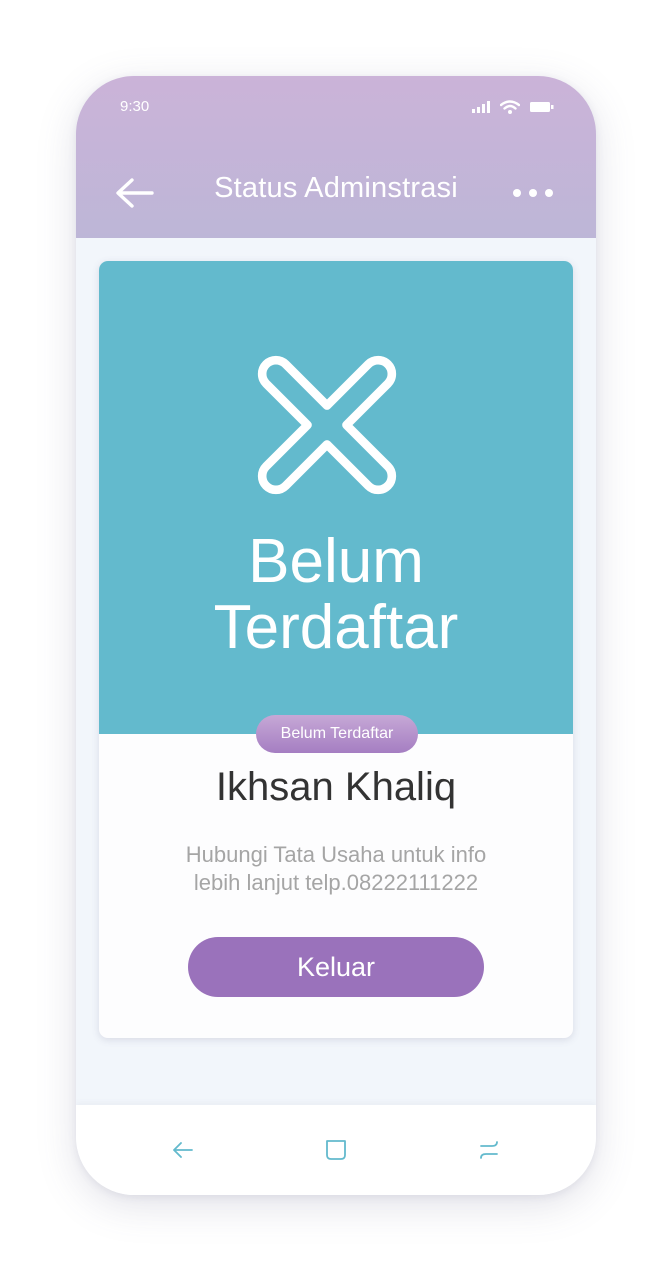 The height and width of the screenshot is (1272, 672). What do you see at coordinates (336, 854) in the screenshot?
I see `info-line1: Hubungi Tata Usaha untuk info` at bounding box center [336, 854].